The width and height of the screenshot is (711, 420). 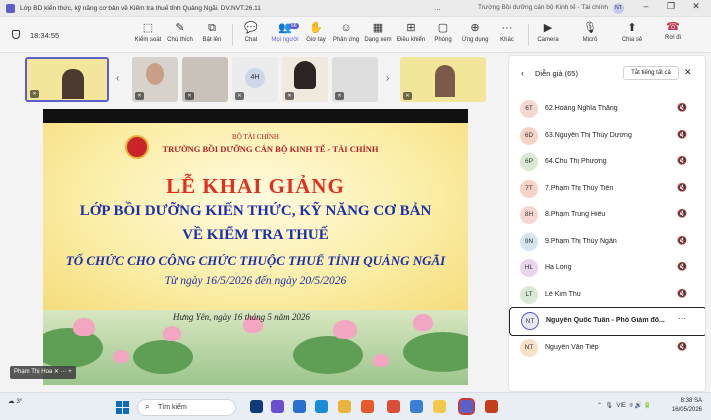 What do you see at coordinates (522, 73) in the screenshot?
I see `back-chevron-icon: ‹` at bounding box center [522, 73].